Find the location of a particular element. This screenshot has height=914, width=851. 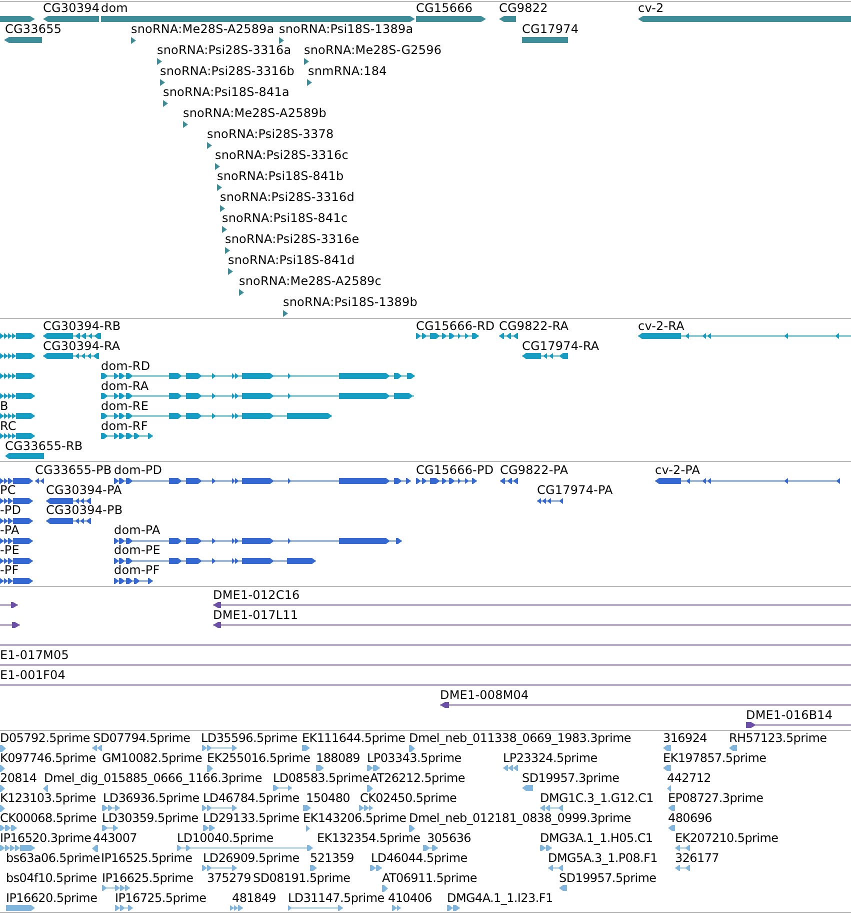

gene-arrow-icon is located at coordinates (507, 19).